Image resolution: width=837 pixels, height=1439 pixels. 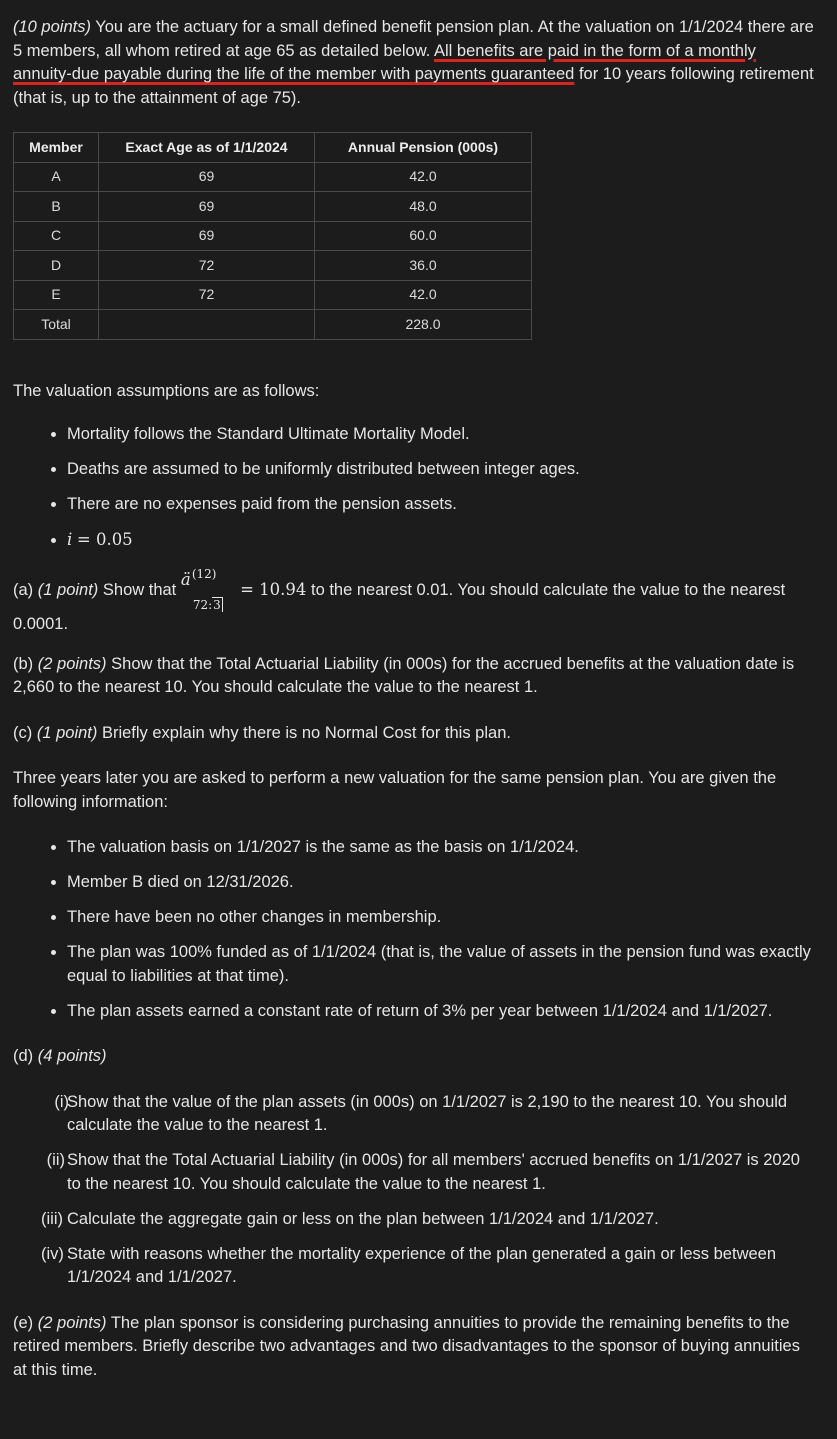 What do you see at coordinates (423, 147) in the screenshot?
I see `header-pension: Annual Pension (000s)` at bounding box center [423, 147].